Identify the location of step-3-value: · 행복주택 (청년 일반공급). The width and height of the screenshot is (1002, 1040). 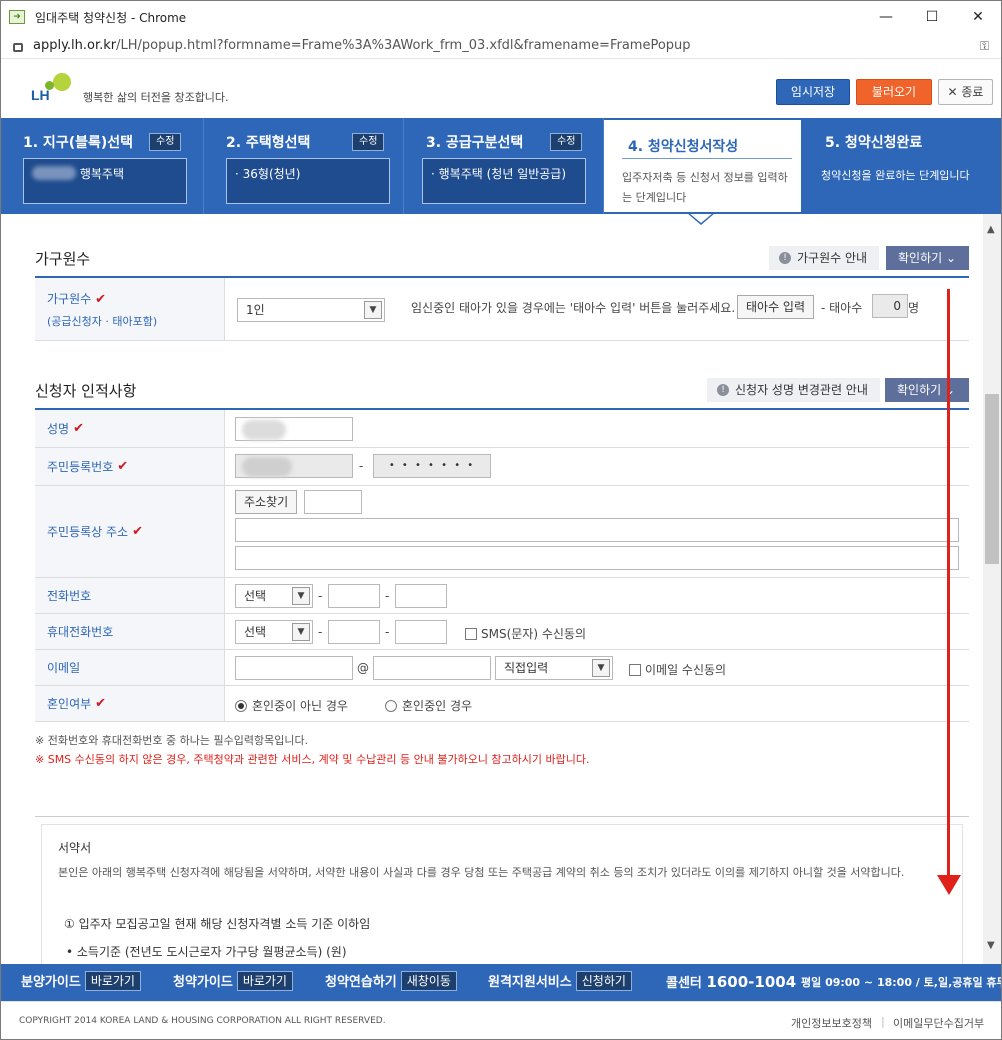
(504, 181).